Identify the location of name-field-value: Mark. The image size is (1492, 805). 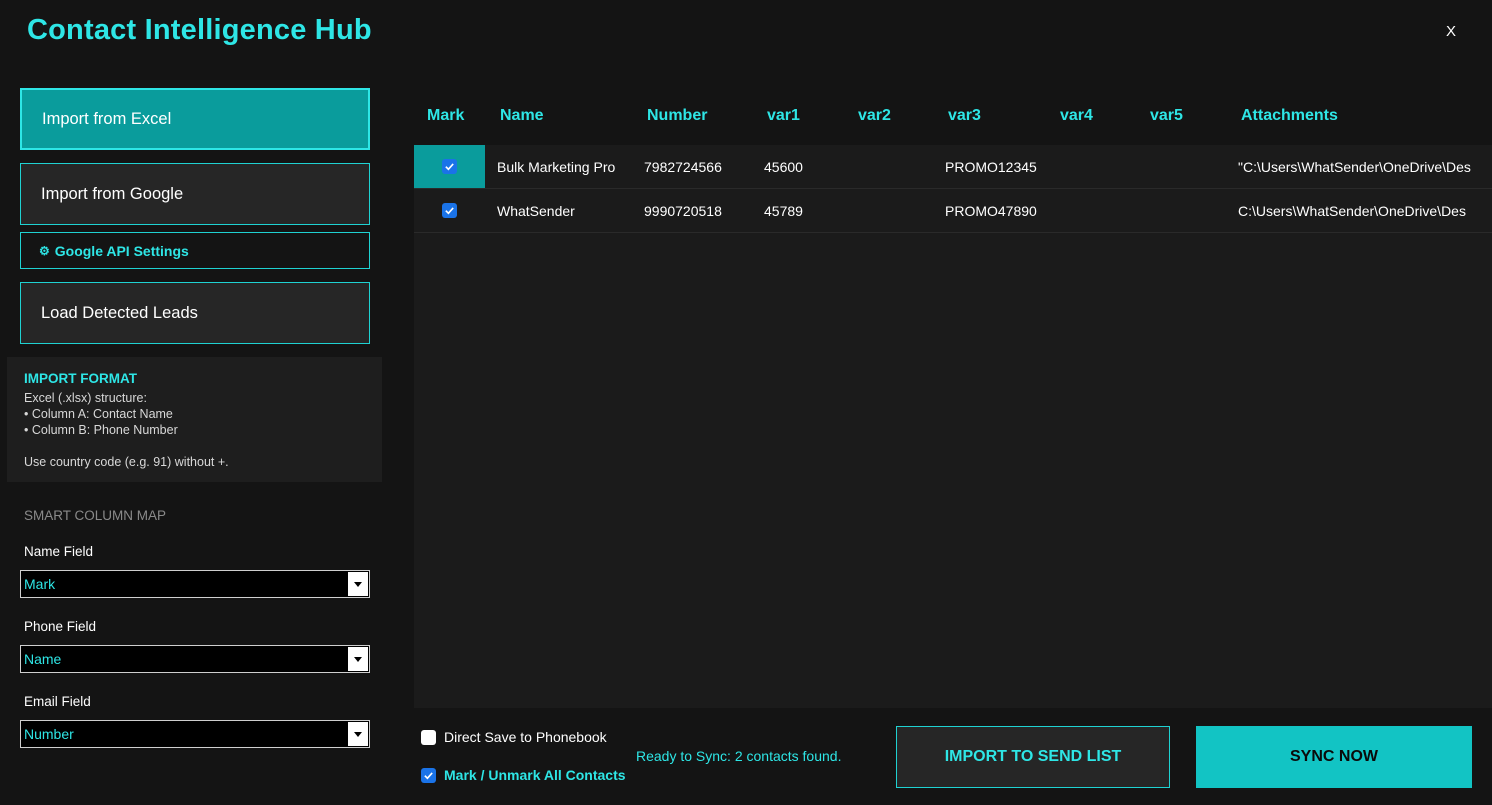
(40, 584).